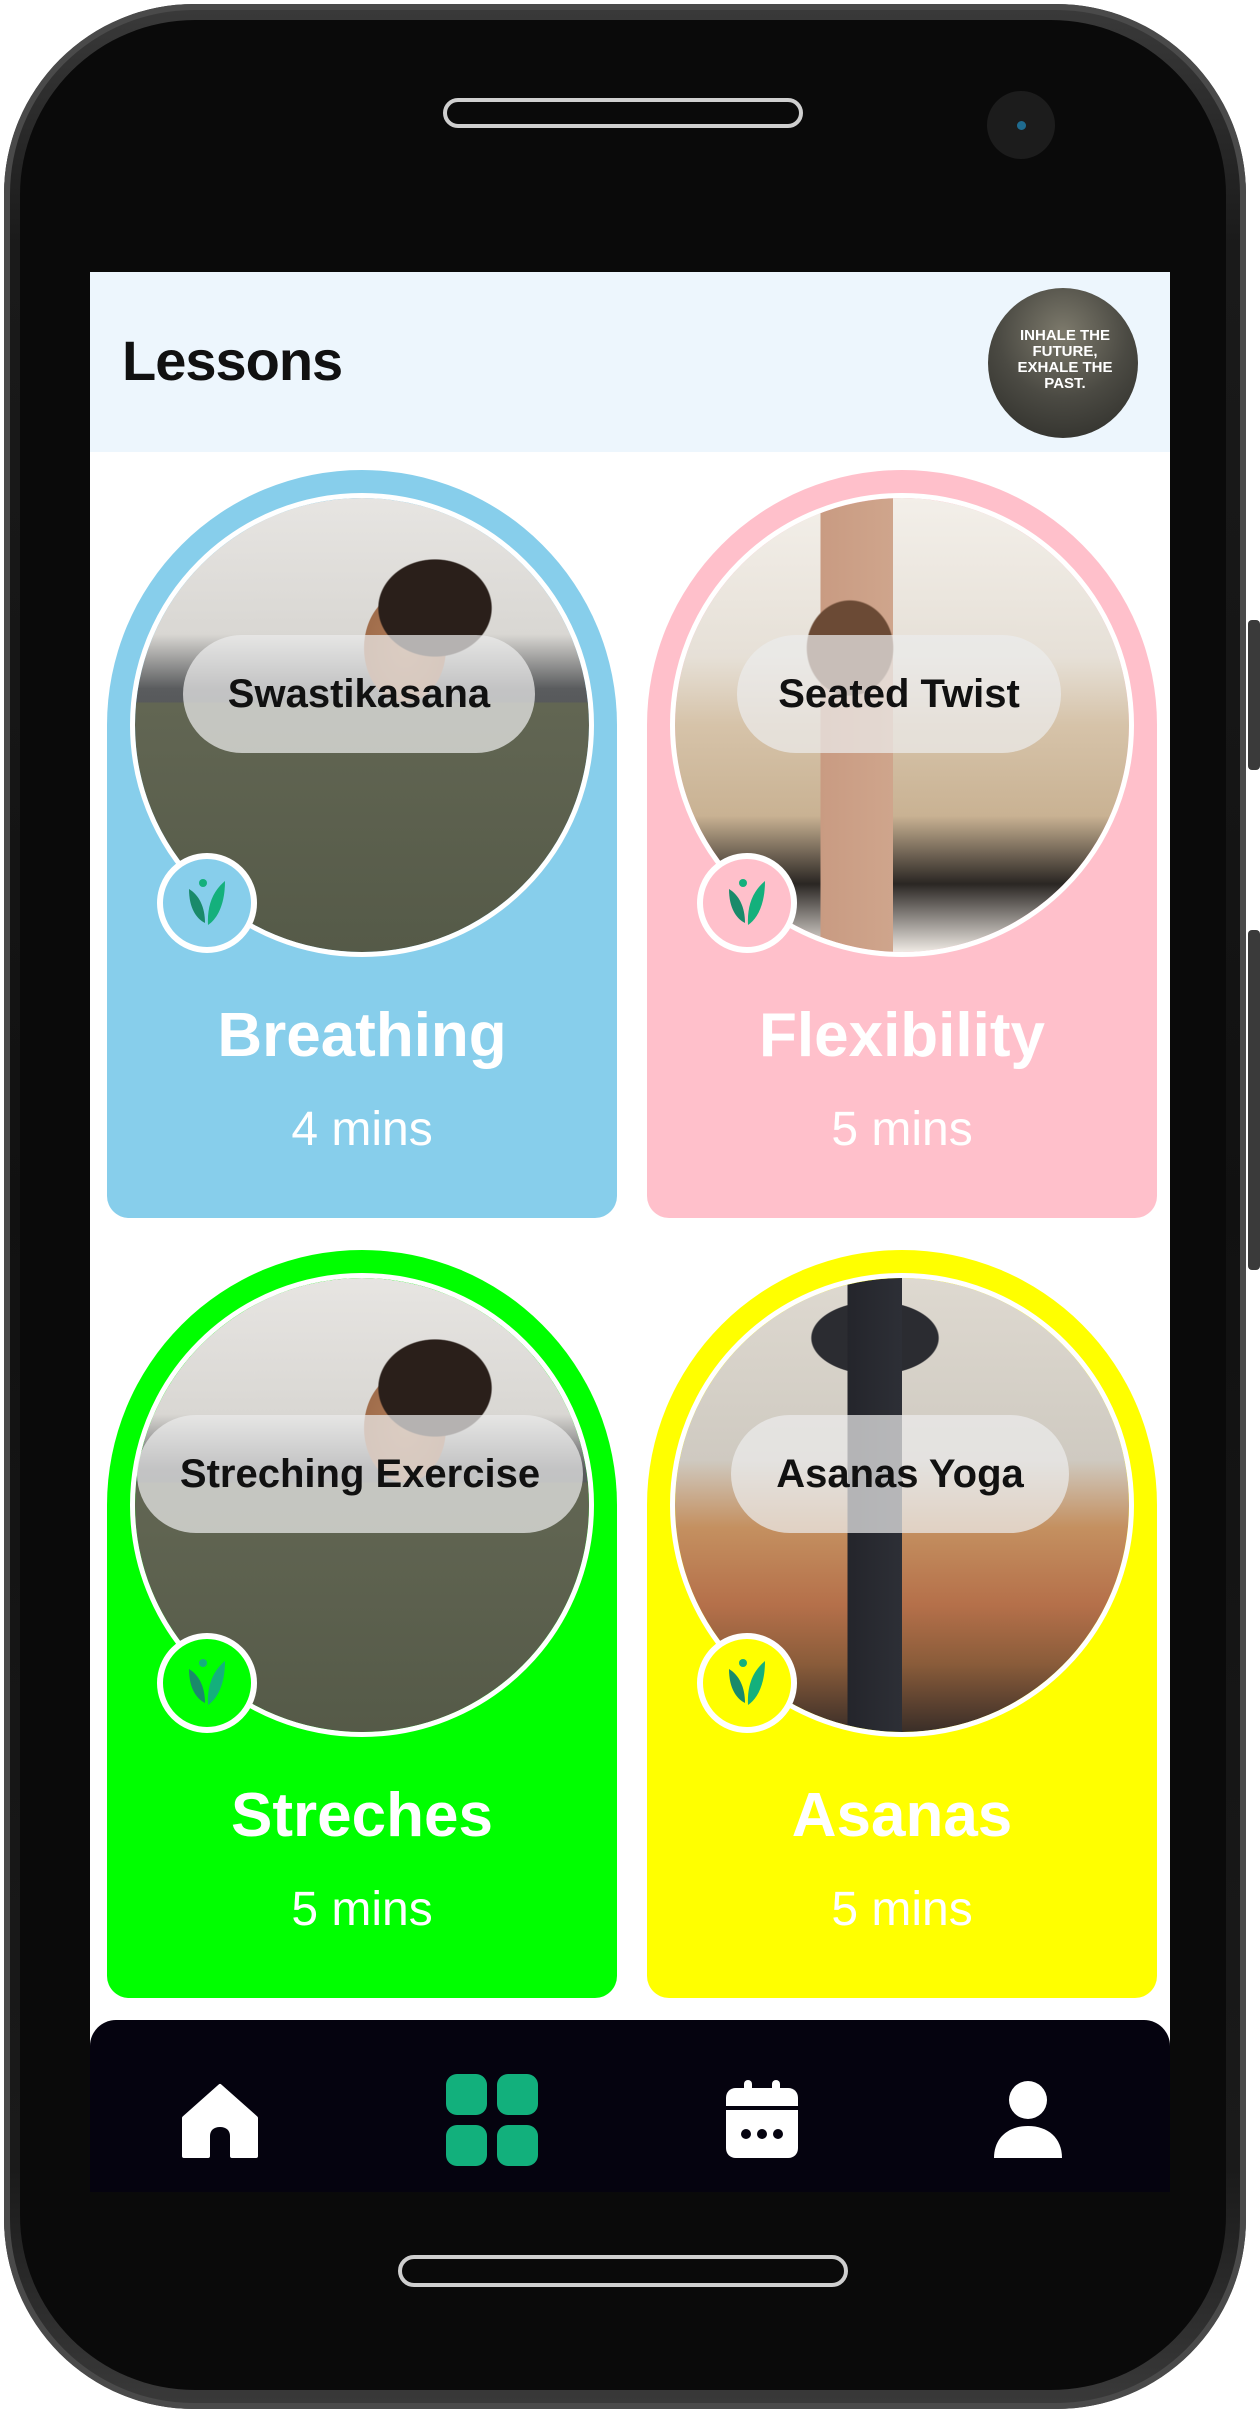 The width and height of the screenshot is (1260, 2415). What do you see at coordinates (1254, 1100) in the screenshot?
I see `power-button` at bounding box center [1254, 1100].